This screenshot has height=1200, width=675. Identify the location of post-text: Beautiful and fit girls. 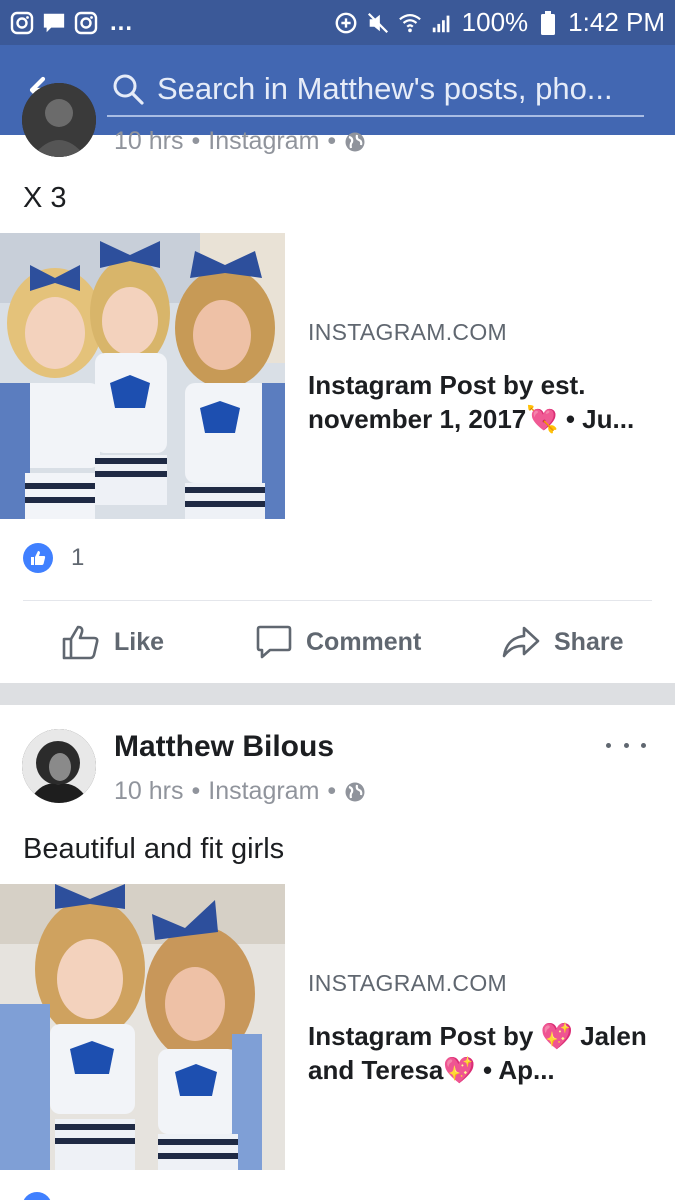
(154, 849).